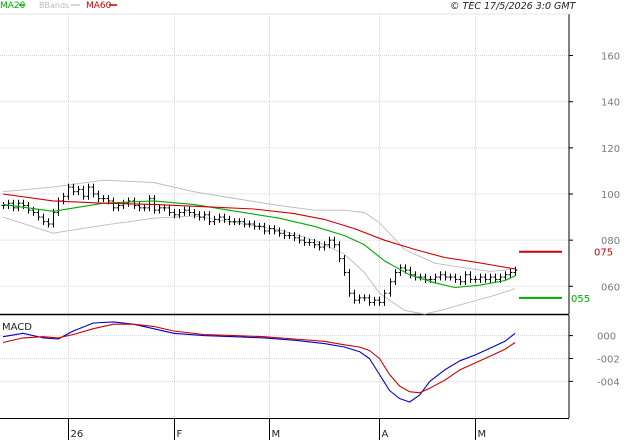  I want to click on price-ytick-label-2: 100, so click(610, 195).